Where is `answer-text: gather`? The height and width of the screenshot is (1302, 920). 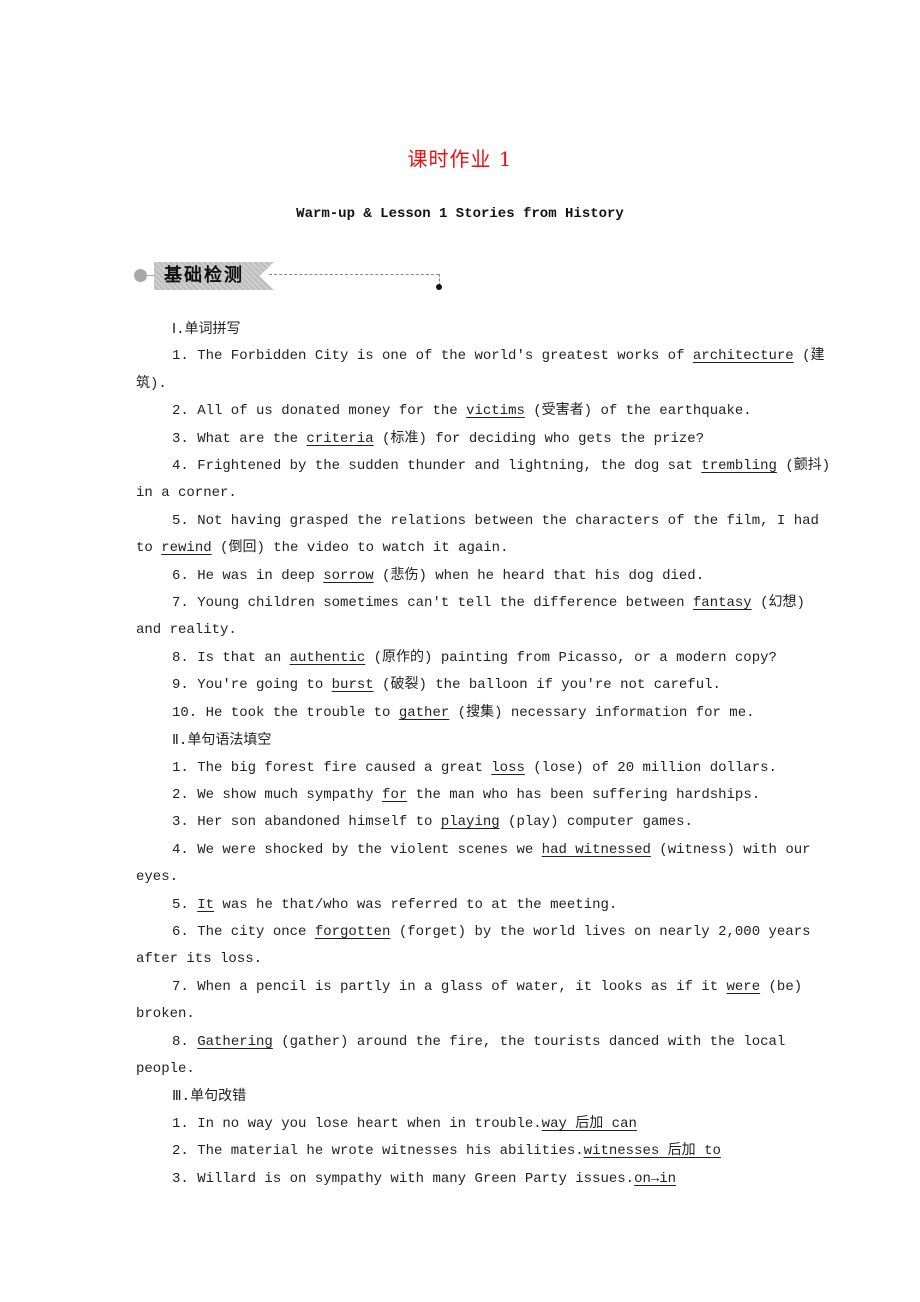 answer-text: gather is located at coordinates (424, 712).